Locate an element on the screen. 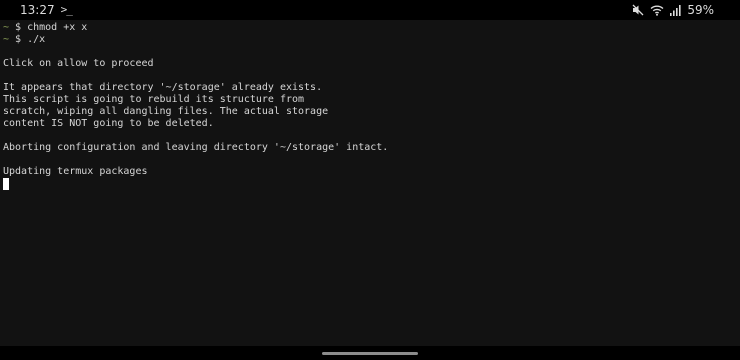 The width and height of the screenshot is (740, 360). status-time: 13:27 is located at coordinates (37, 10).